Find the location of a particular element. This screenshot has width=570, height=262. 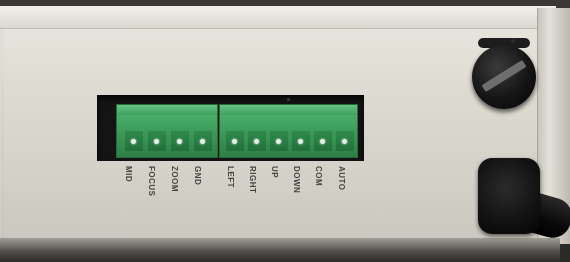

pin-screw-zoom is located at coordinates (179, 141).